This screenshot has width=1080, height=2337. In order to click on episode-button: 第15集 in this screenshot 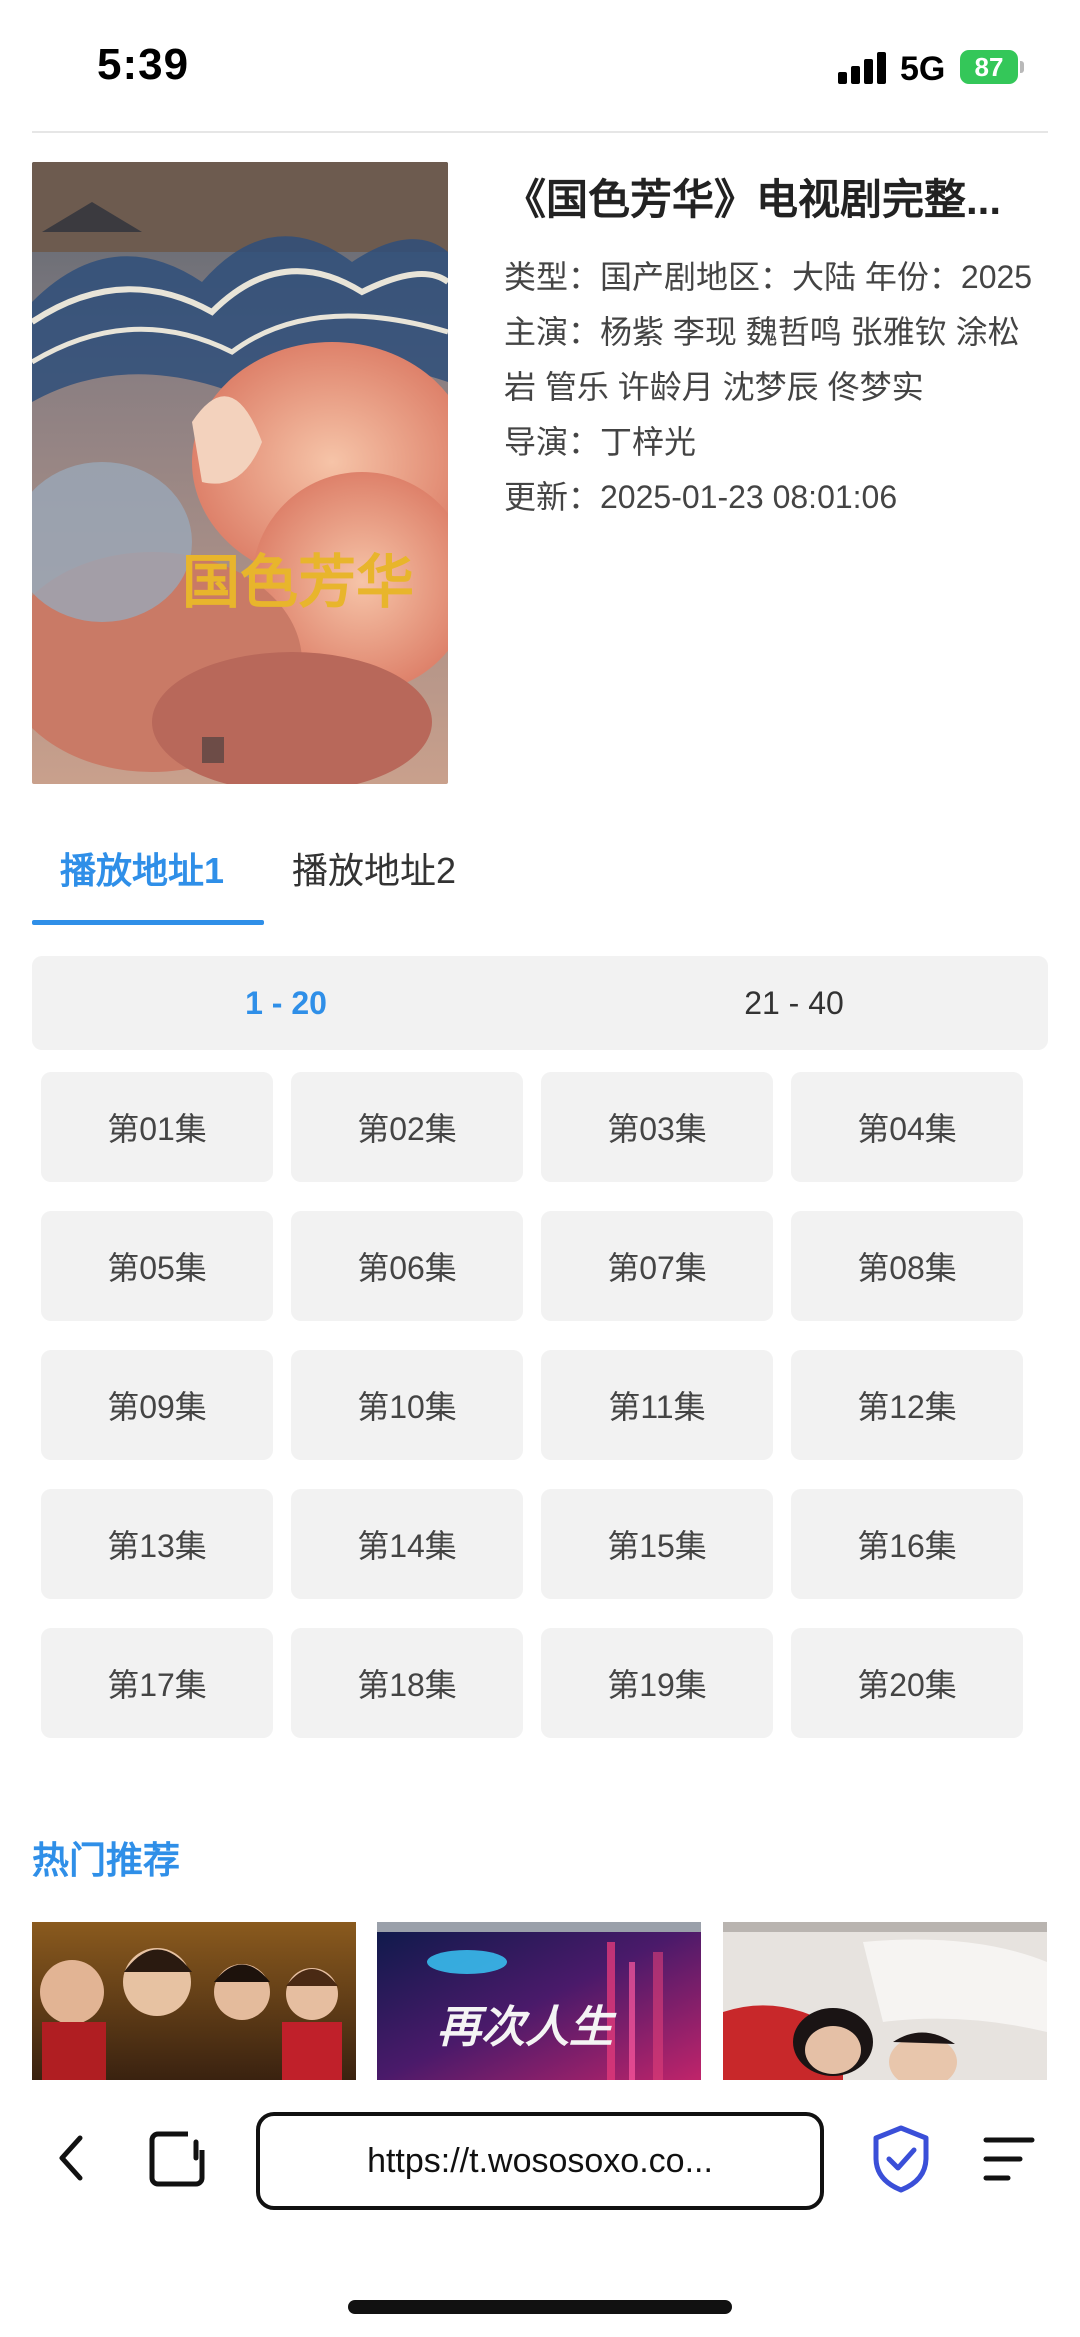, I will do `click(657, 1544)`.